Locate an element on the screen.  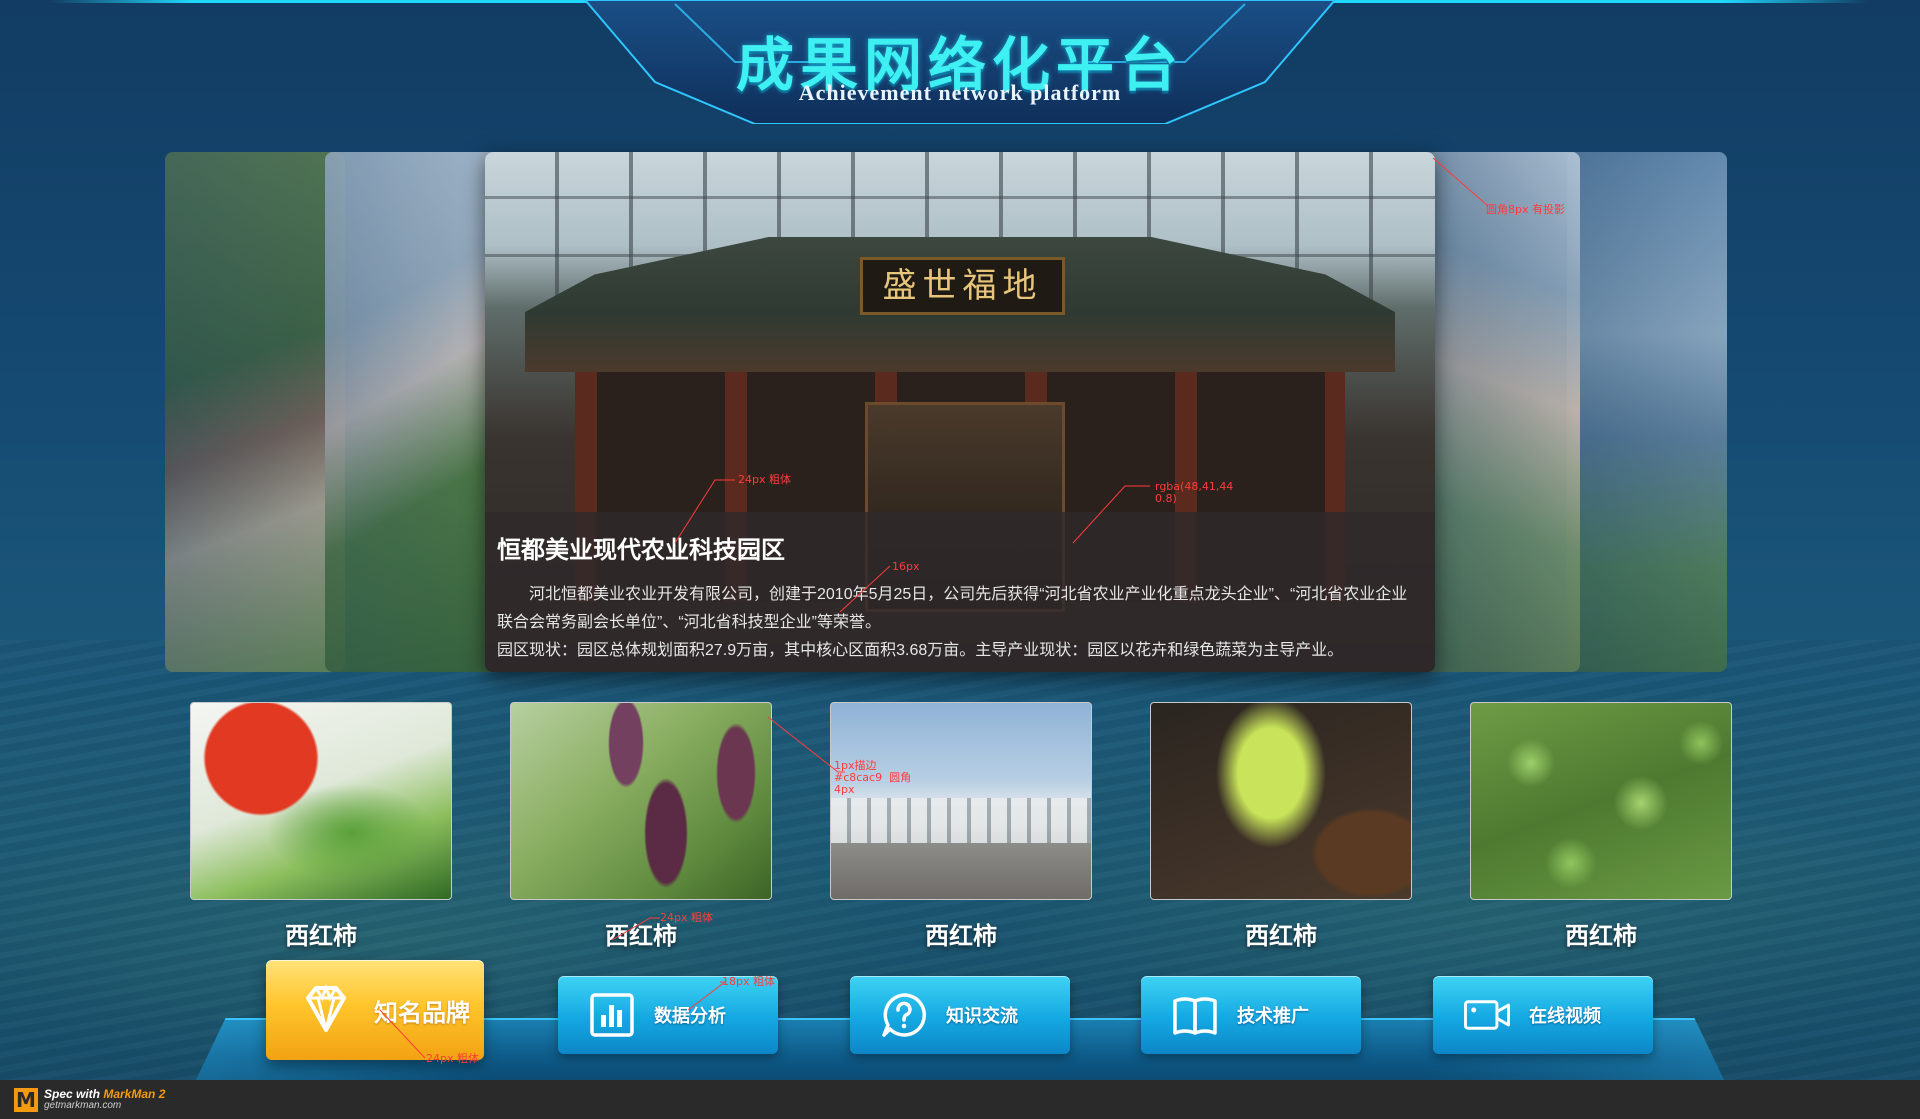
footer-spec-prefix: Spec with is located at coordinates (74, 1093).